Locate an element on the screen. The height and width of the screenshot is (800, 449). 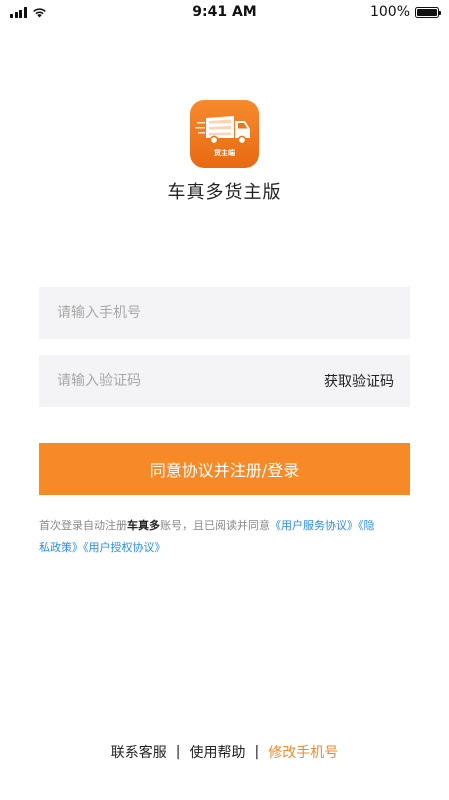
phone-field-container is located at coordinates (224, 313).